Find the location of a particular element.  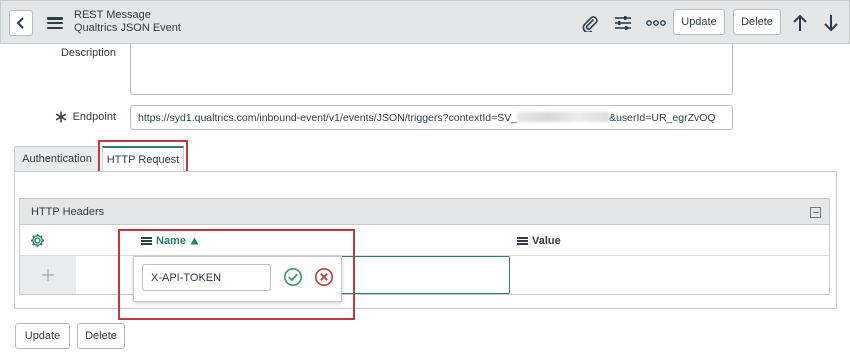

header-update-button: Update is located at coordinates (699, 22).